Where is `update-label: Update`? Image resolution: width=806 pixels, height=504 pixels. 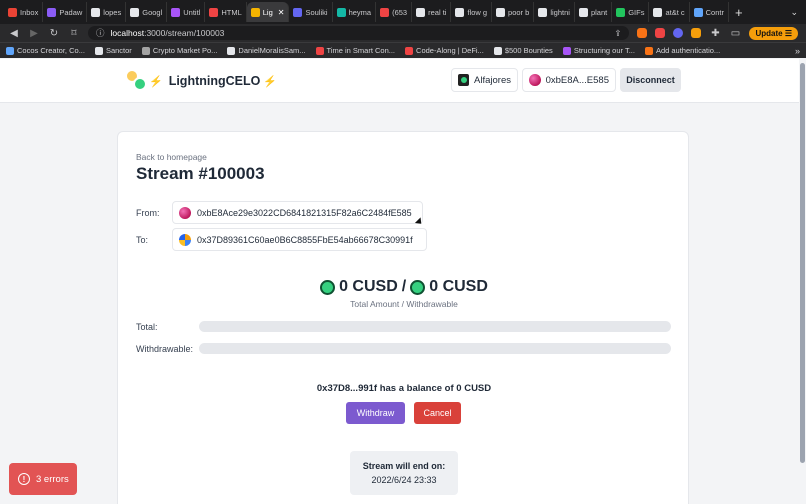
update-label: Update is located at coordinates (769, 33).